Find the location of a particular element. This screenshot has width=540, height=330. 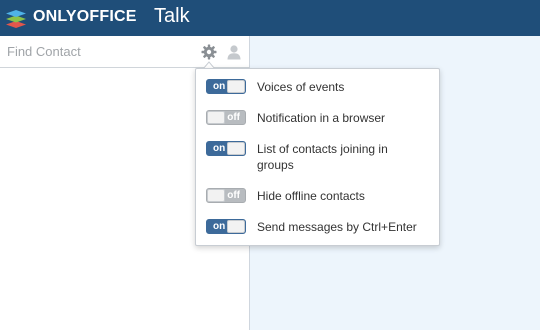

voices-of-events-toggle: on is located at coordinates (226, 86).